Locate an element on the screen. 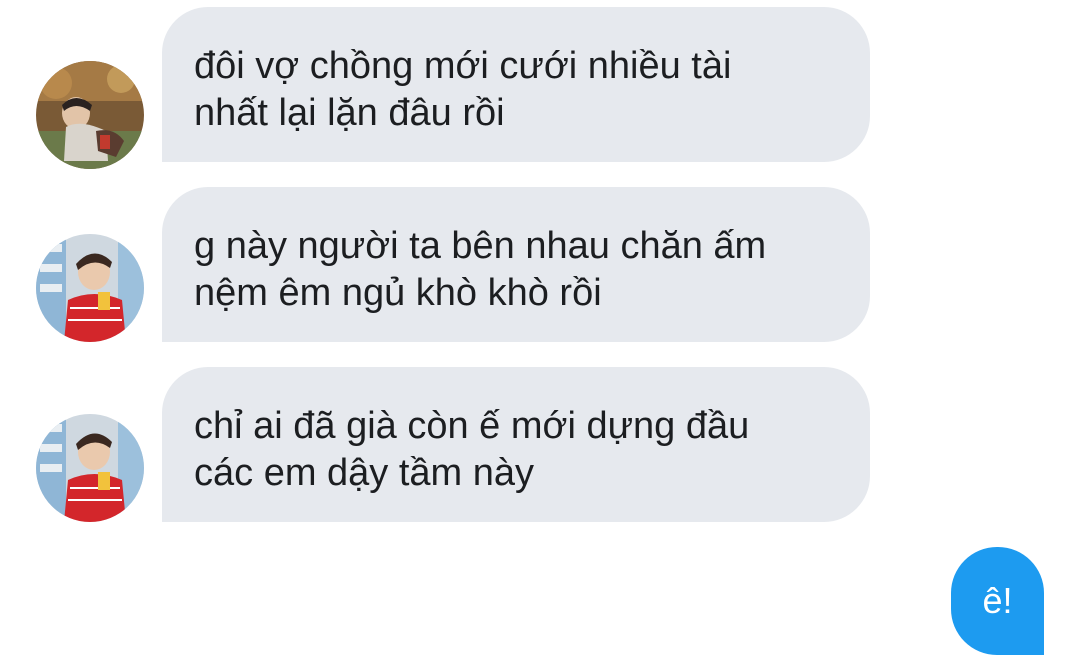 The height and width of the screenshot is (670, 1080). message-bubble-sent: ê! is located at coordinates (997, 601).